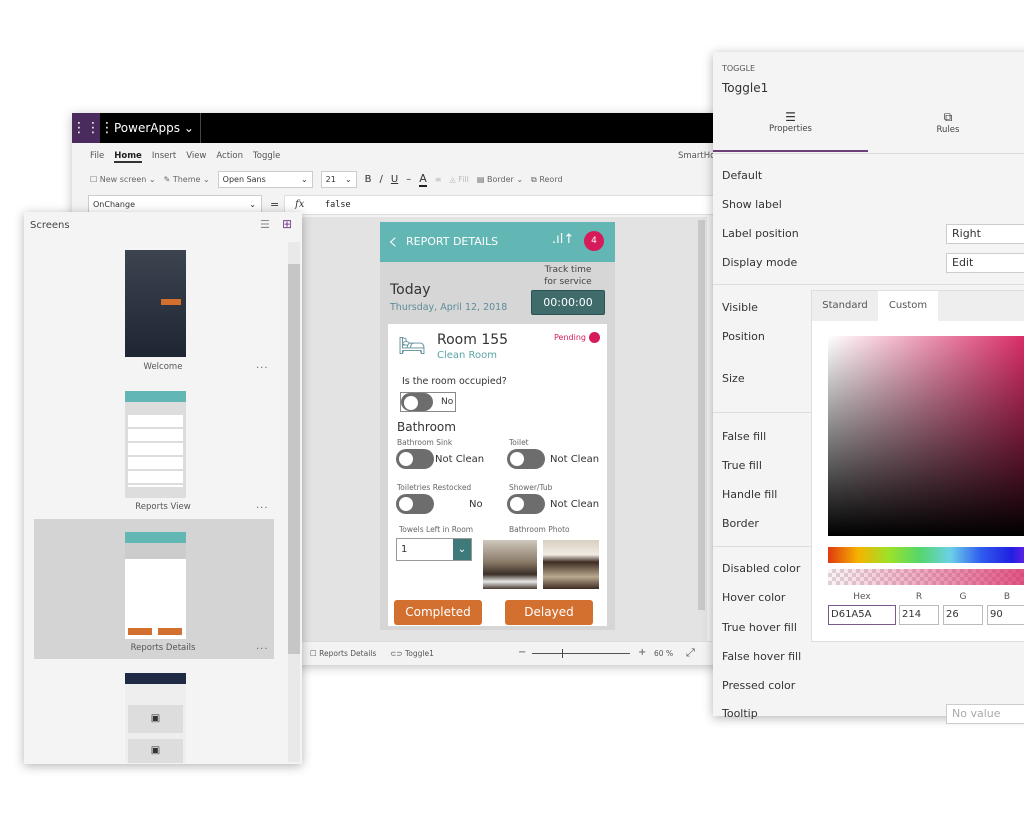 The height and width of the screenshot is (819, 1024). What do you see at coordinates (594, 337) in the screenshot?
I see `status-dot` at bounding box center [594, 337].